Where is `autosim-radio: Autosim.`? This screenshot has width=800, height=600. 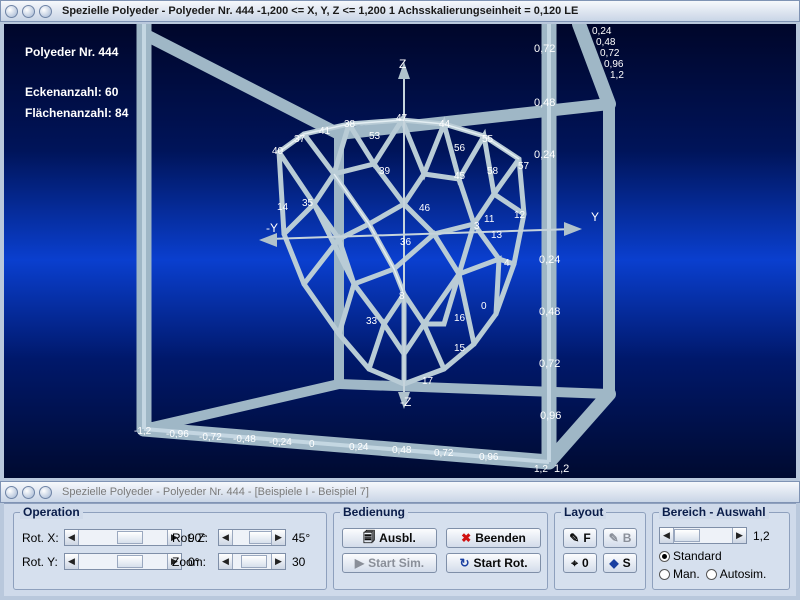 autosim-radio: Autosim. is located at coordinates (736, 574).